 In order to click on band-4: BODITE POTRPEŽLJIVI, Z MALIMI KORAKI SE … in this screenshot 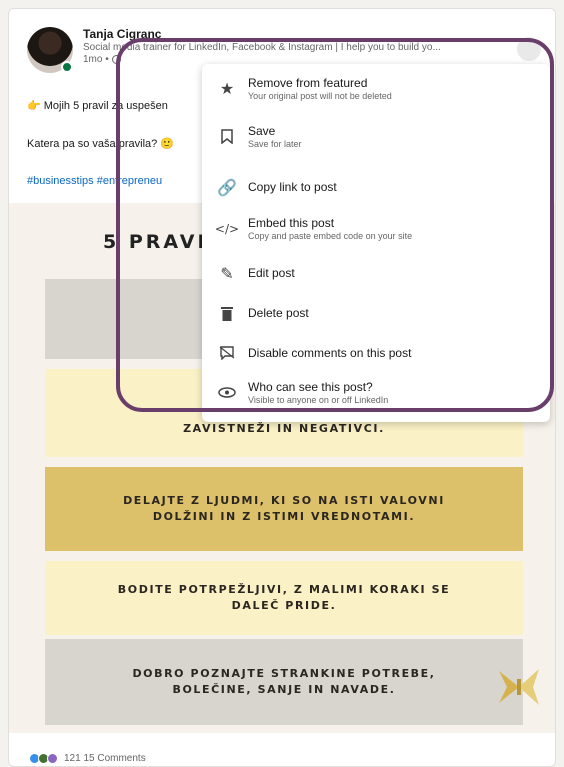, I will do `click(284, 598)`.